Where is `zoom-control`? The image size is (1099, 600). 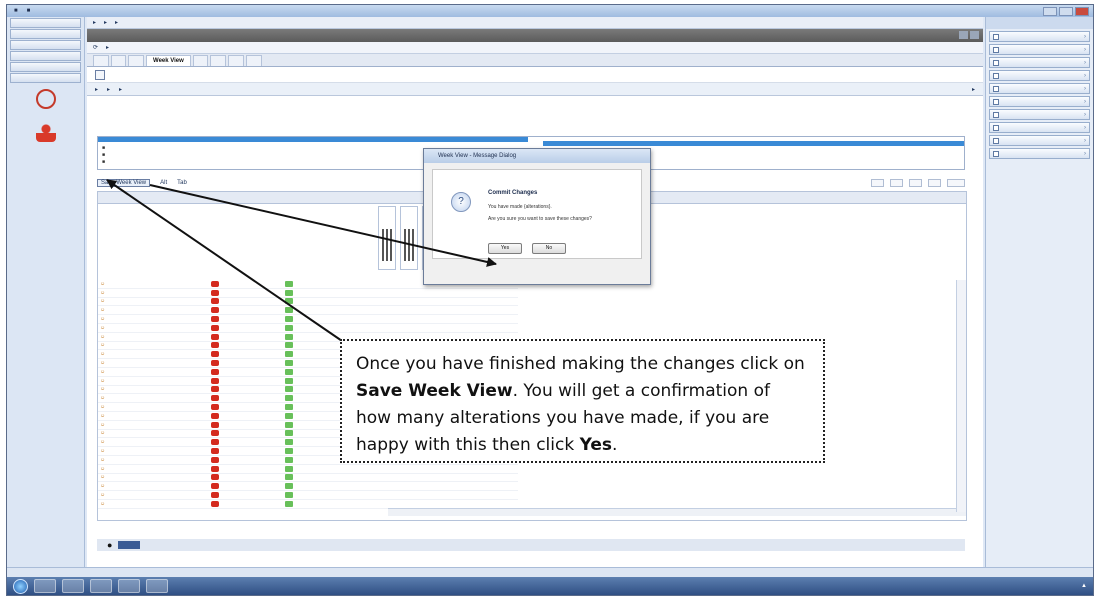 zoom-control is located at coordinates (1088, 573).